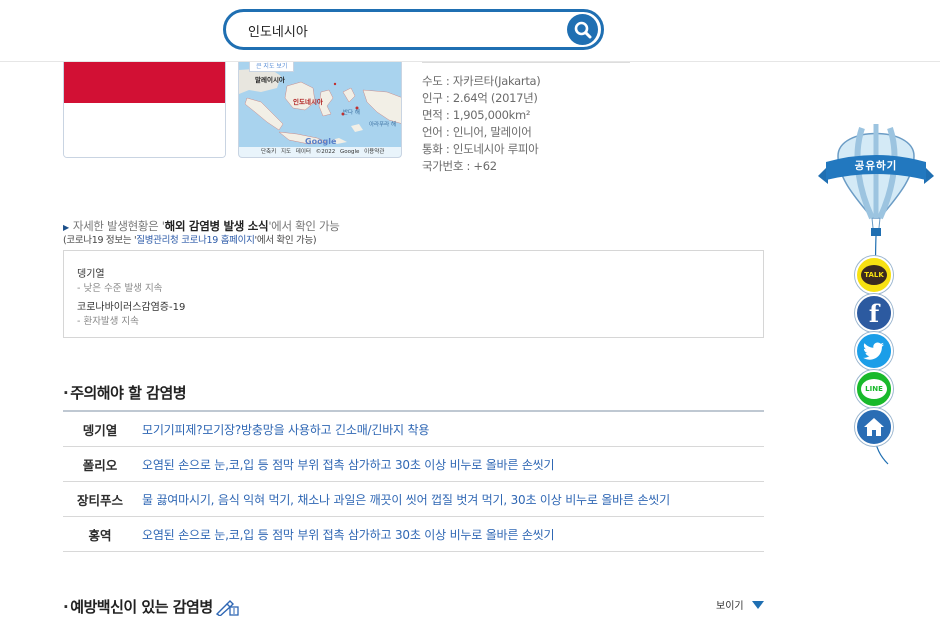  I want to click on outbreak-status: - 낮은 수준 발생 지속, so click(120, 288).